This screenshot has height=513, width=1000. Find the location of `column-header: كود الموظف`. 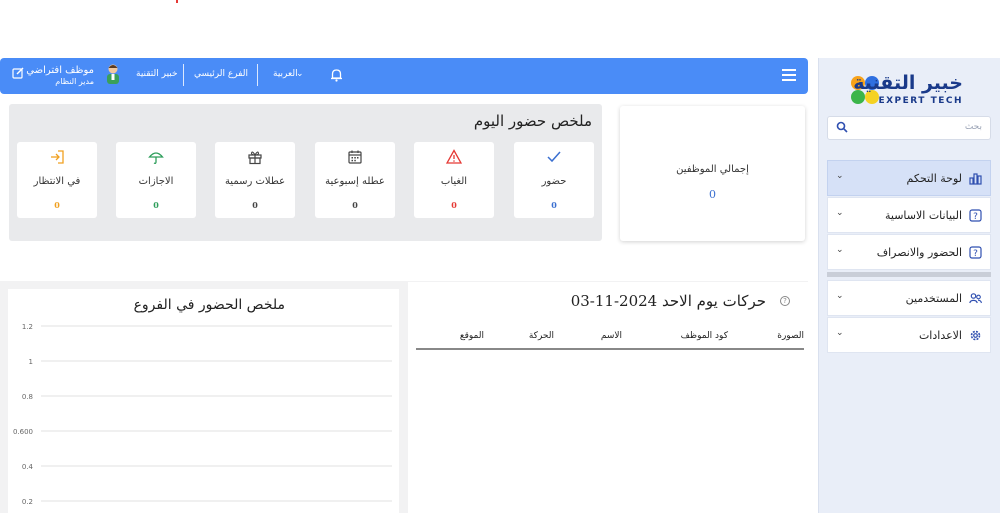

column-header: كود الموظف is located at coordinates (704, 336).